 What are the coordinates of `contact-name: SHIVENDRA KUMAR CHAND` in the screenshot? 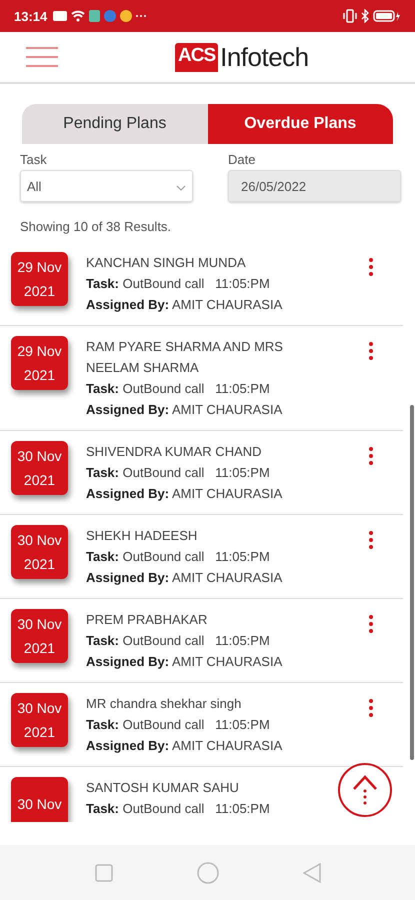 It's located at (174, 452).